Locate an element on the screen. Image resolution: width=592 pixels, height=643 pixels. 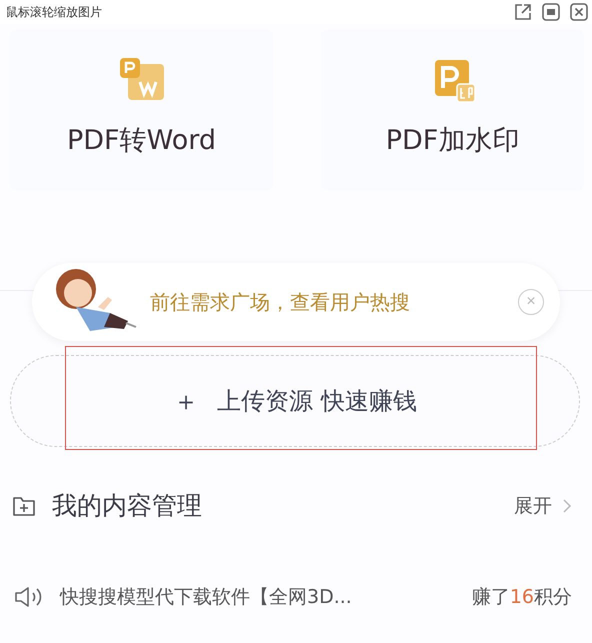
prompt-text: 前往需求广场，查看用户热搜 is located at coordinates (280, 302).